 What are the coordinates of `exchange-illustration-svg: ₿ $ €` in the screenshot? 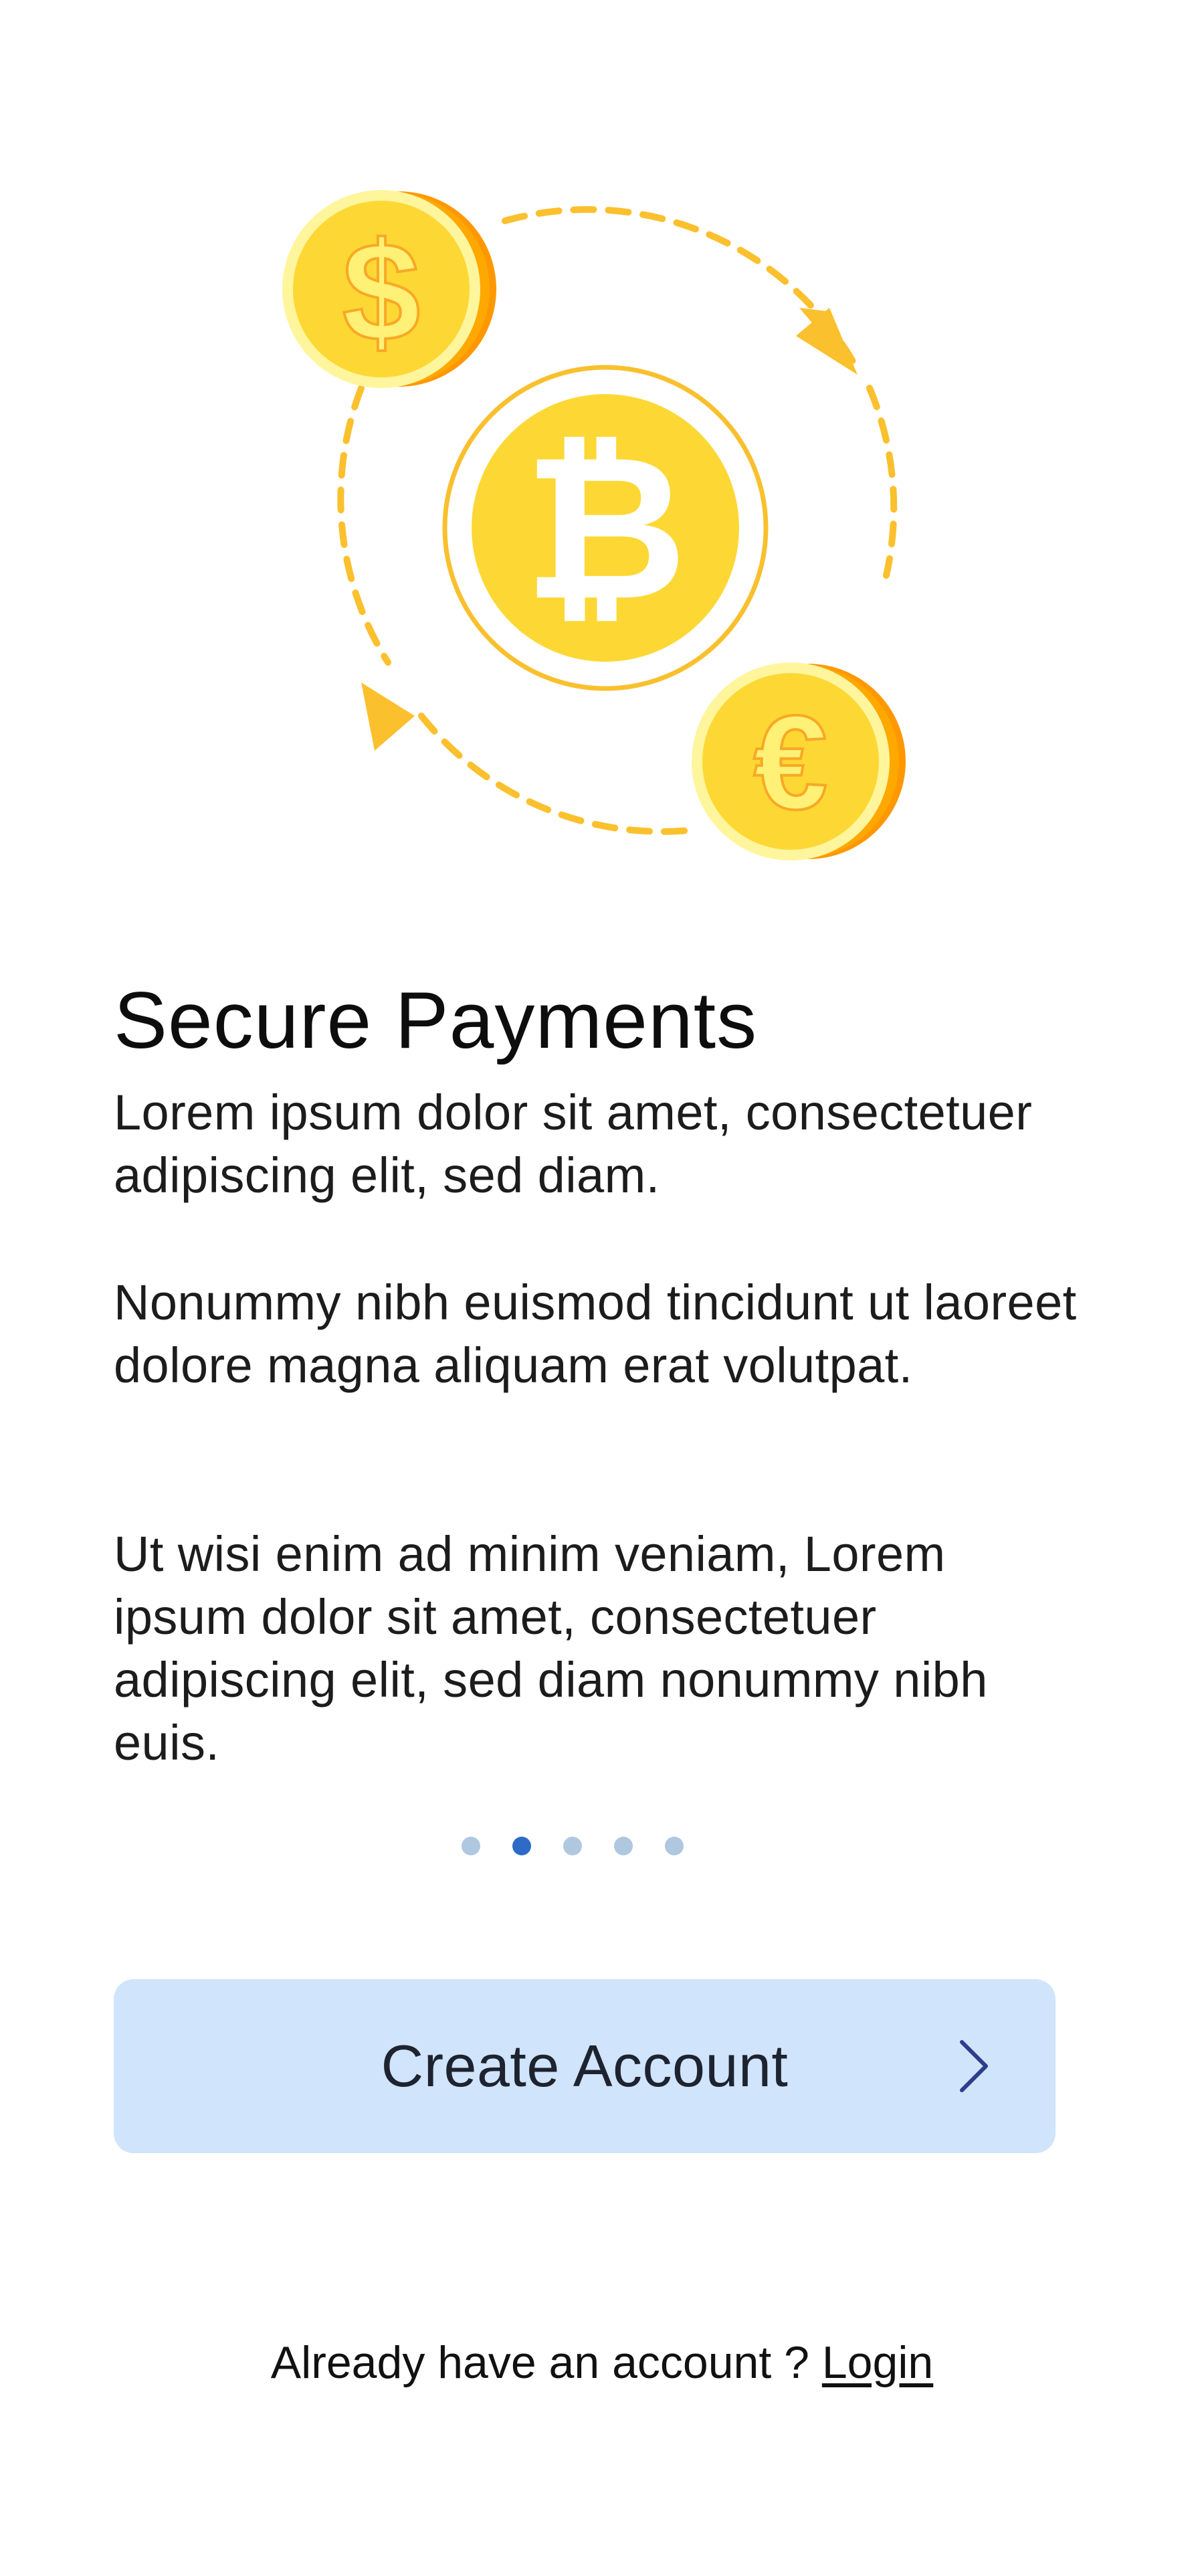 It's located at (594, 525).